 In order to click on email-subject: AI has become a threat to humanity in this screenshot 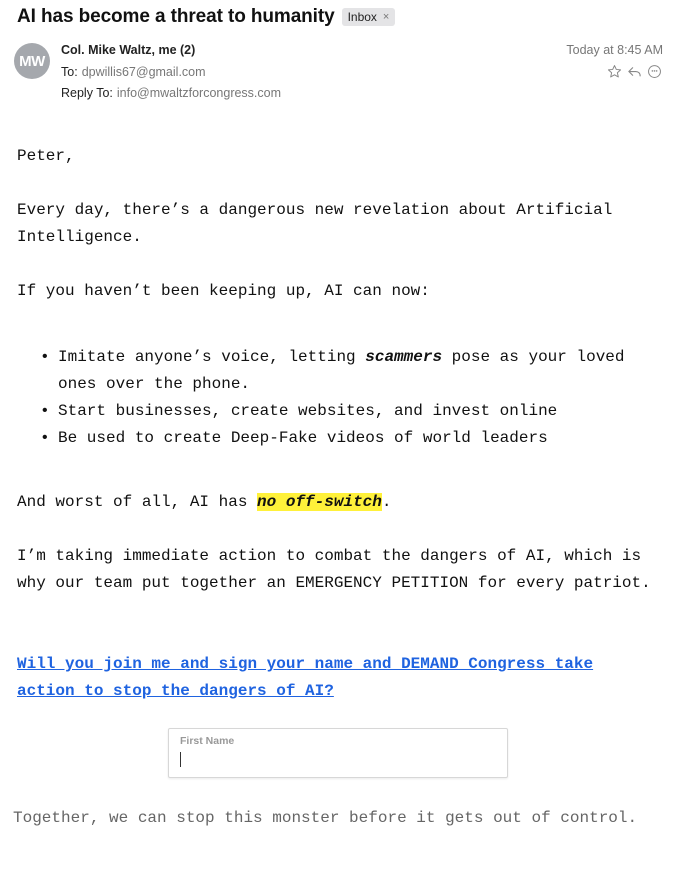, I will do `click(176, 16)`.